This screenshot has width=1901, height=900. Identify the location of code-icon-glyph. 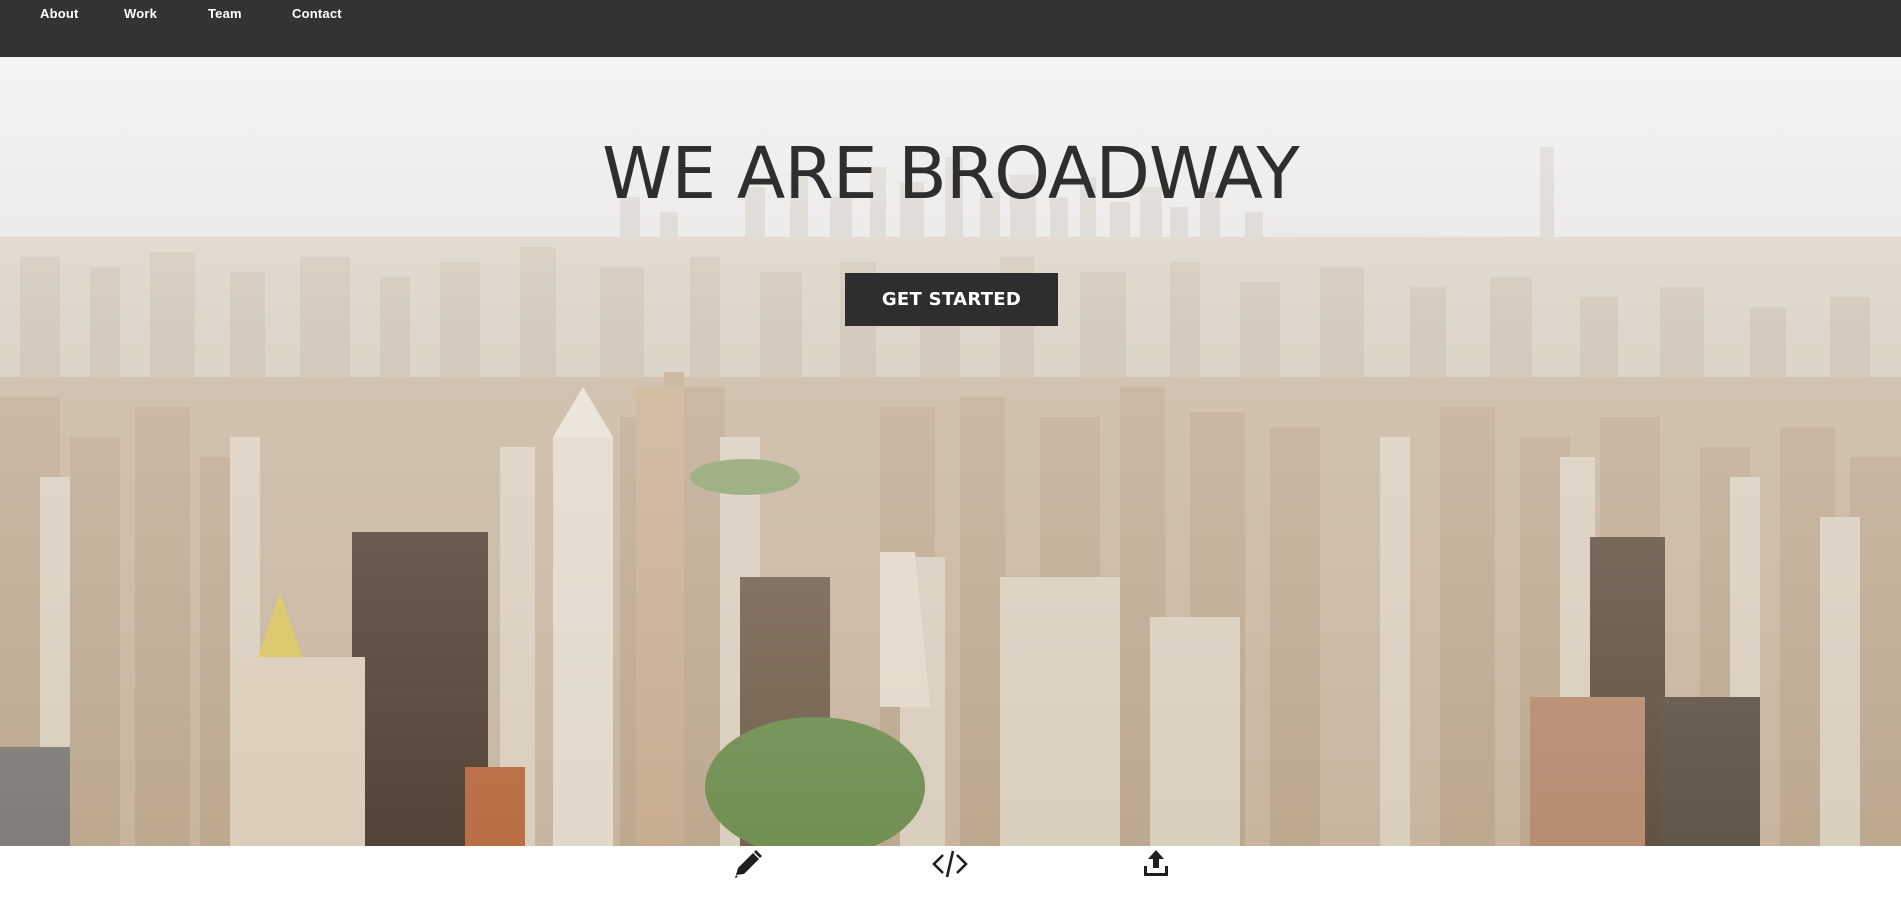
(950, 864).